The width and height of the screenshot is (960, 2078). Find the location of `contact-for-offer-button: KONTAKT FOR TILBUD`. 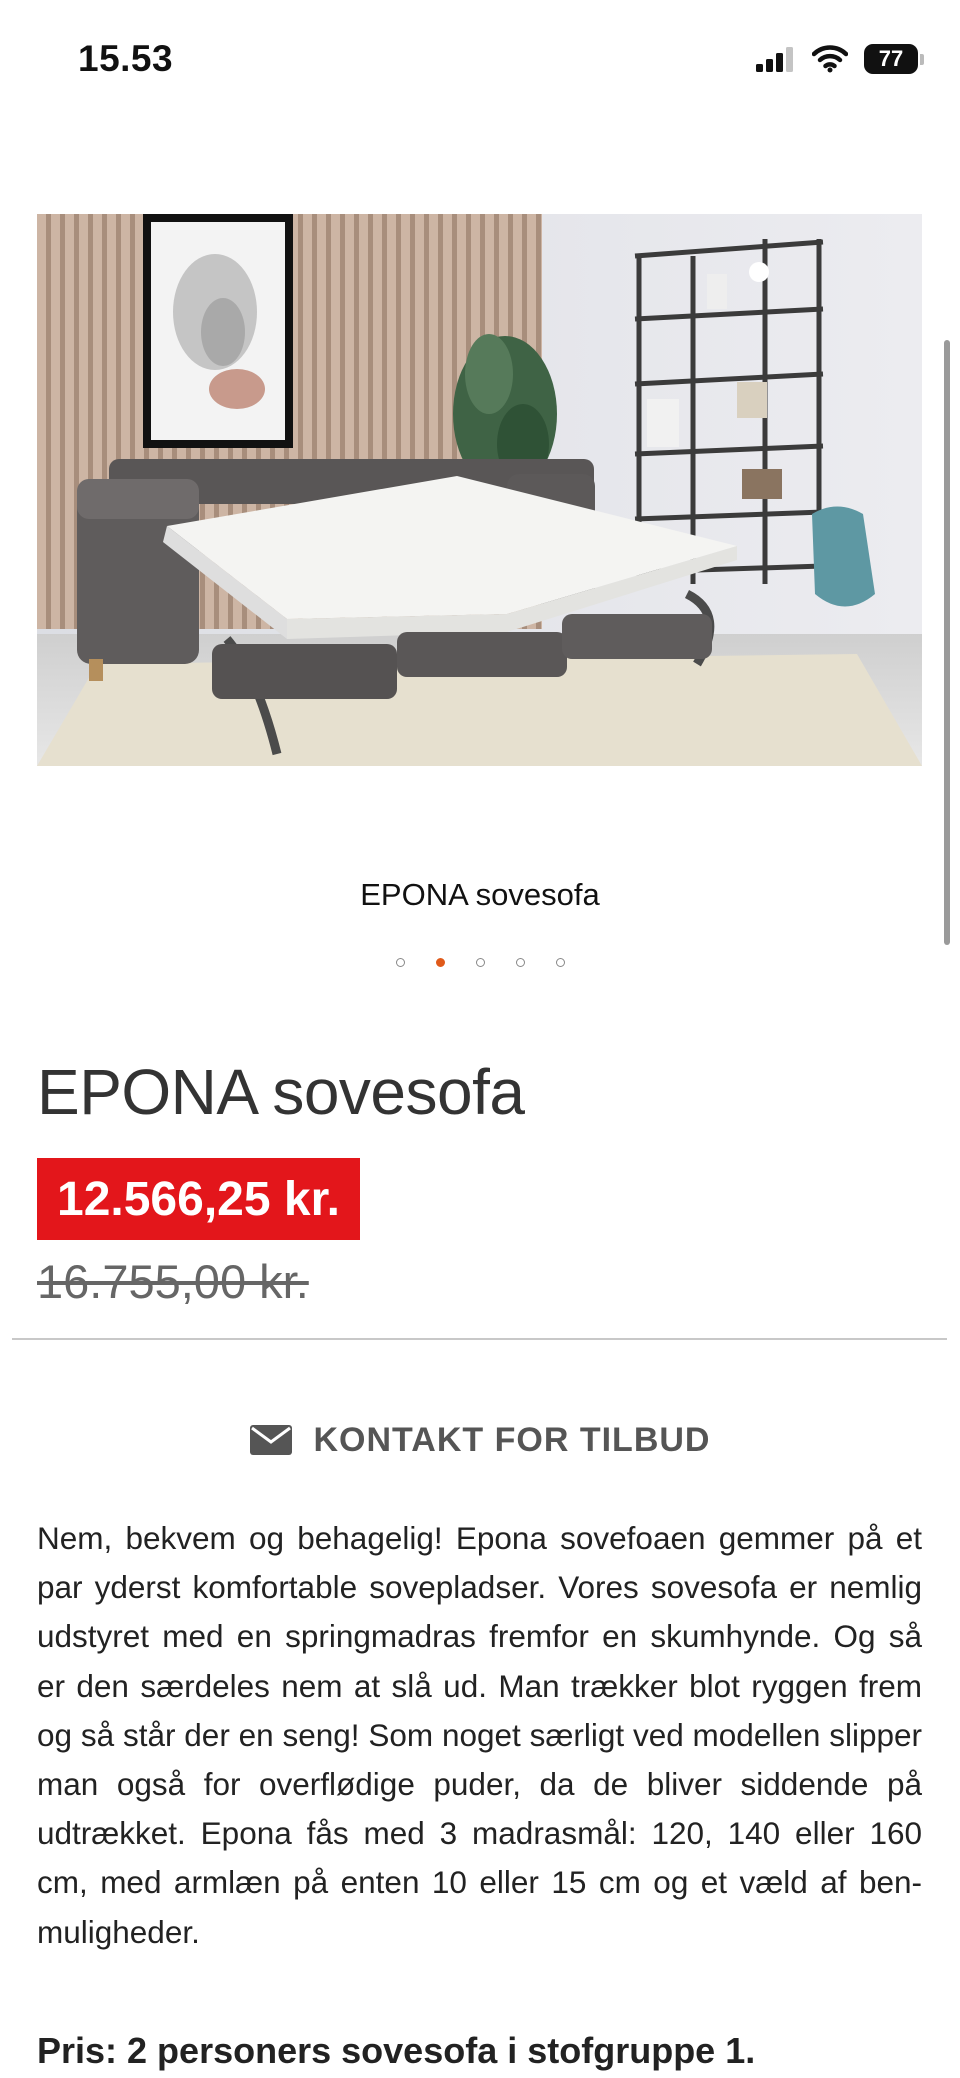

contact-for-offer-button: KONTAKT FOR TILBUD is located at coordinates (480, 1440).